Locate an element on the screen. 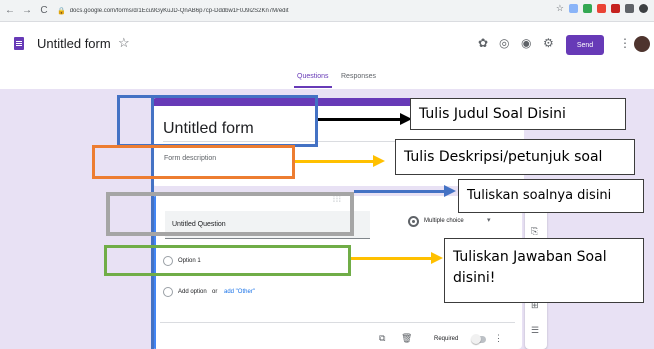 The width and height of the screenshot is (654, 349). forward-icon: → is located at coordinates (27, 10).